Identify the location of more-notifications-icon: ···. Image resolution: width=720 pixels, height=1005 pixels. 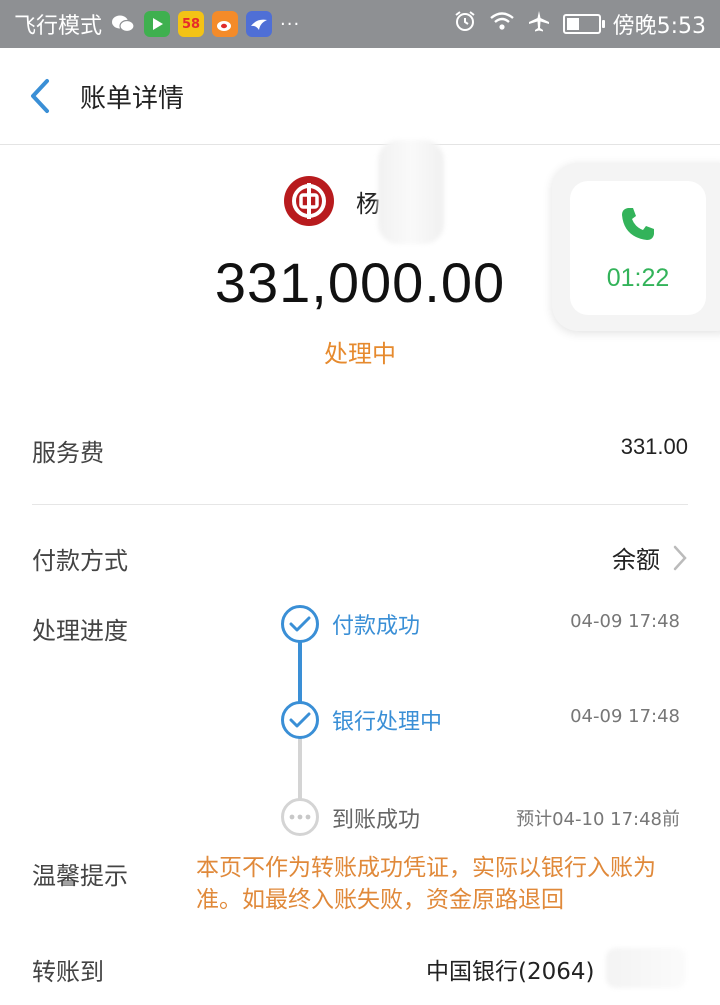
(290, 24).